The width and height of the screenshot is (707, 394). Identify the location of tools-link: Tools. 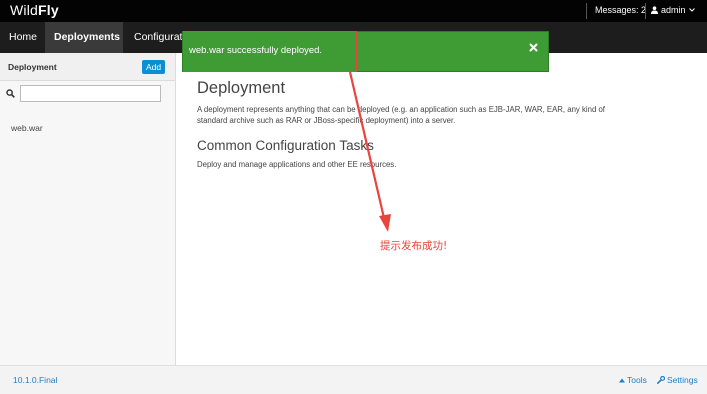
(633, 380).